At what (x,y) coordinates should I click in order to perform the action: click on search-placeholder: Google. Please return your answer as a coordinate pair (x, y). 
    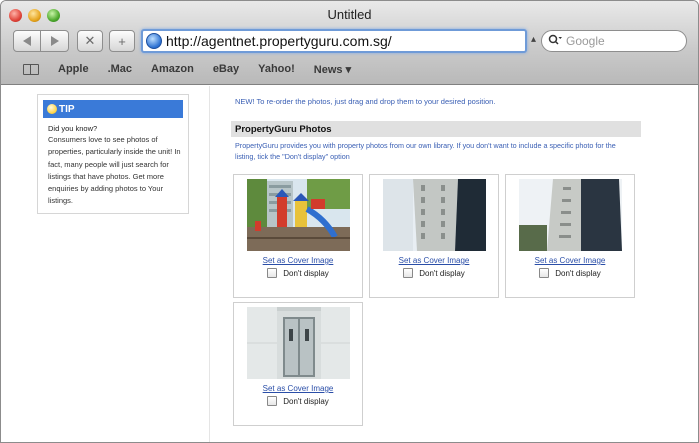
    Looking at the image, I should click on (585, 41).